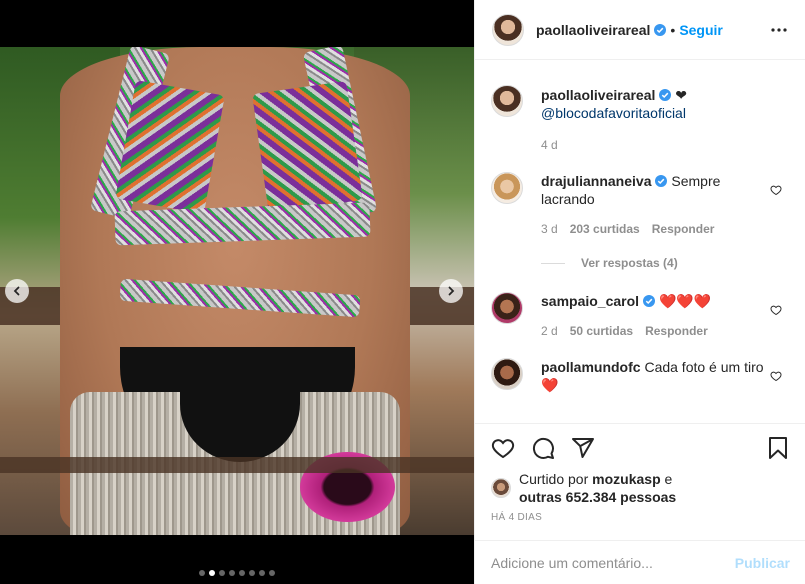 This screenshot has height=584, width=805. I want to click on carousel-next-button, so click(451, 291).